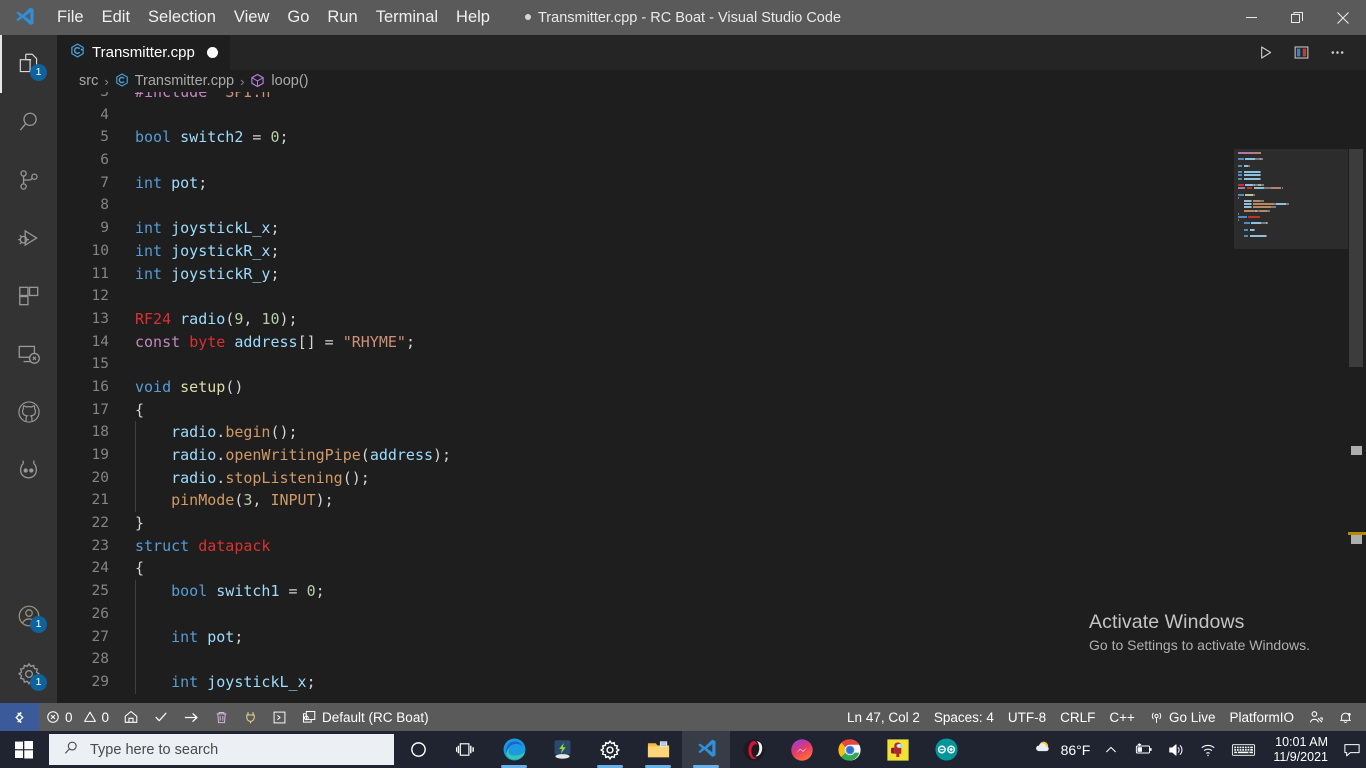 The image size is (1366, 768). Describe the element at coordinates (88, 81) in the screenshot. I see `breadcrumb-src: src` at that location.